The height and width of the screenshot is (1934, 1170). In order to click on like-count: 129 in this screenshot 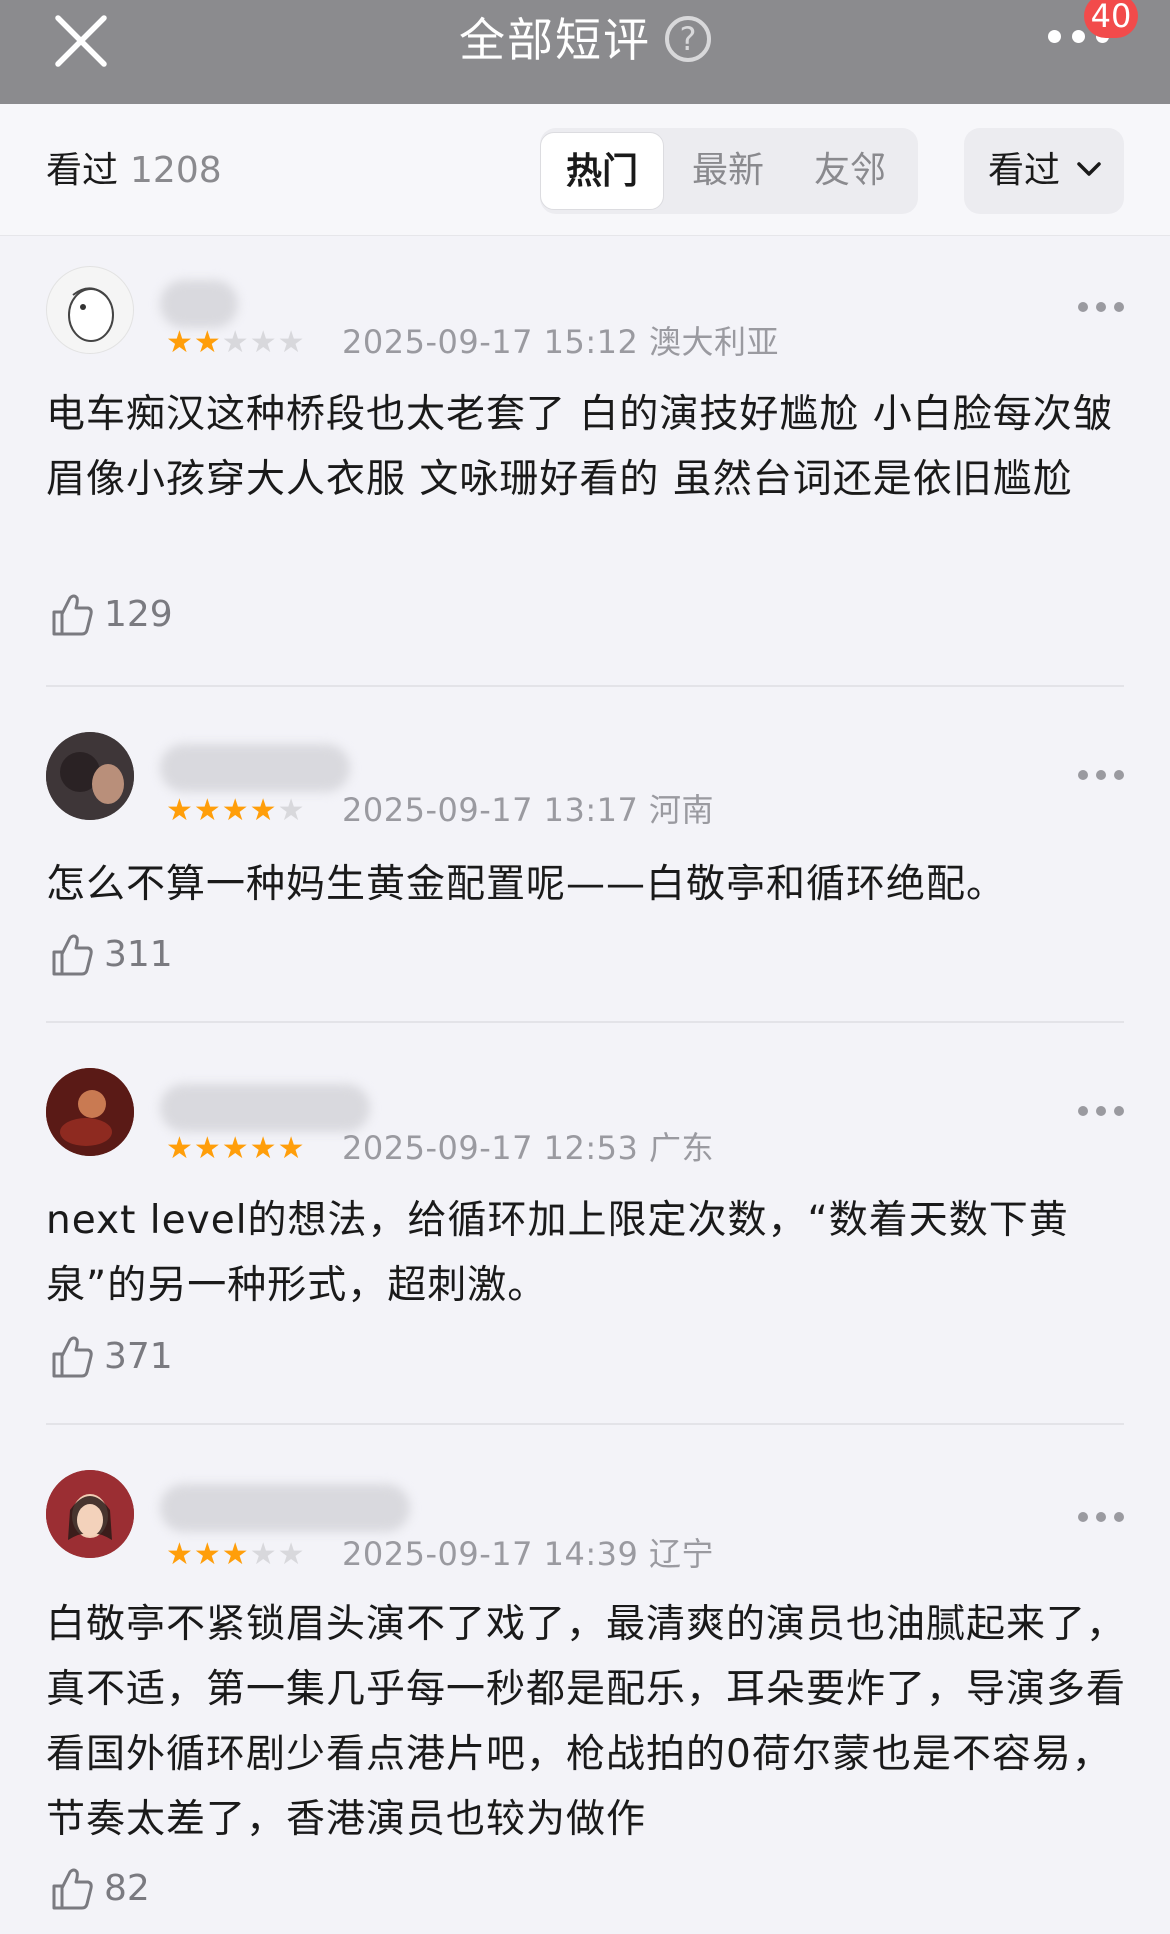, I will do `click(138, 614)`.